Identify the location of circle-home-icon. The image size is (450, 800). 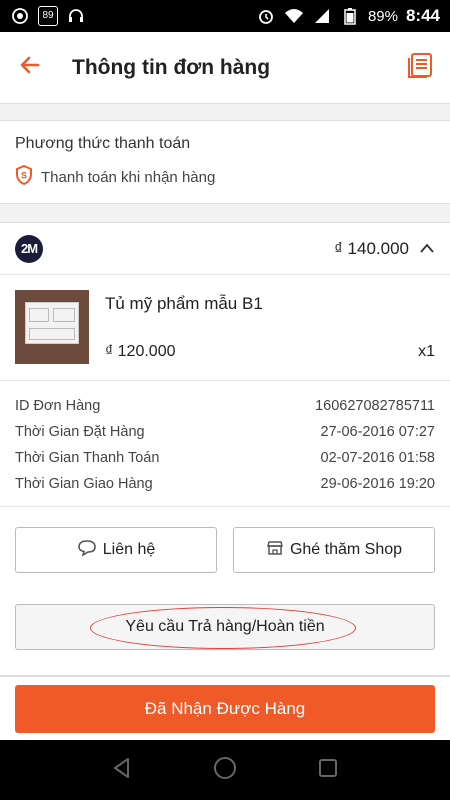
(225, 770).